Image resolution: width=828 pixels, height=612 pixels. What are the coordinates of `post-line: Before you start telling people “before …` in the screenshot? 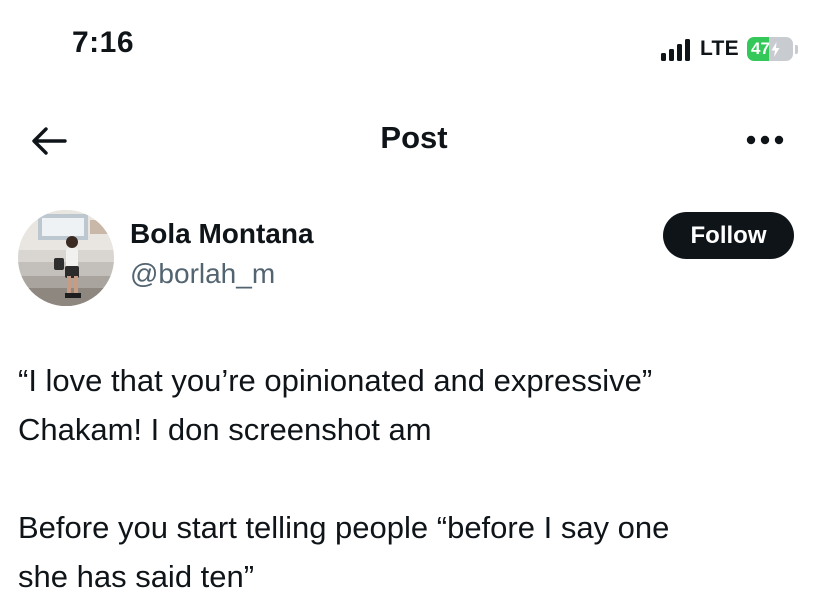 It's located at (344, 527).